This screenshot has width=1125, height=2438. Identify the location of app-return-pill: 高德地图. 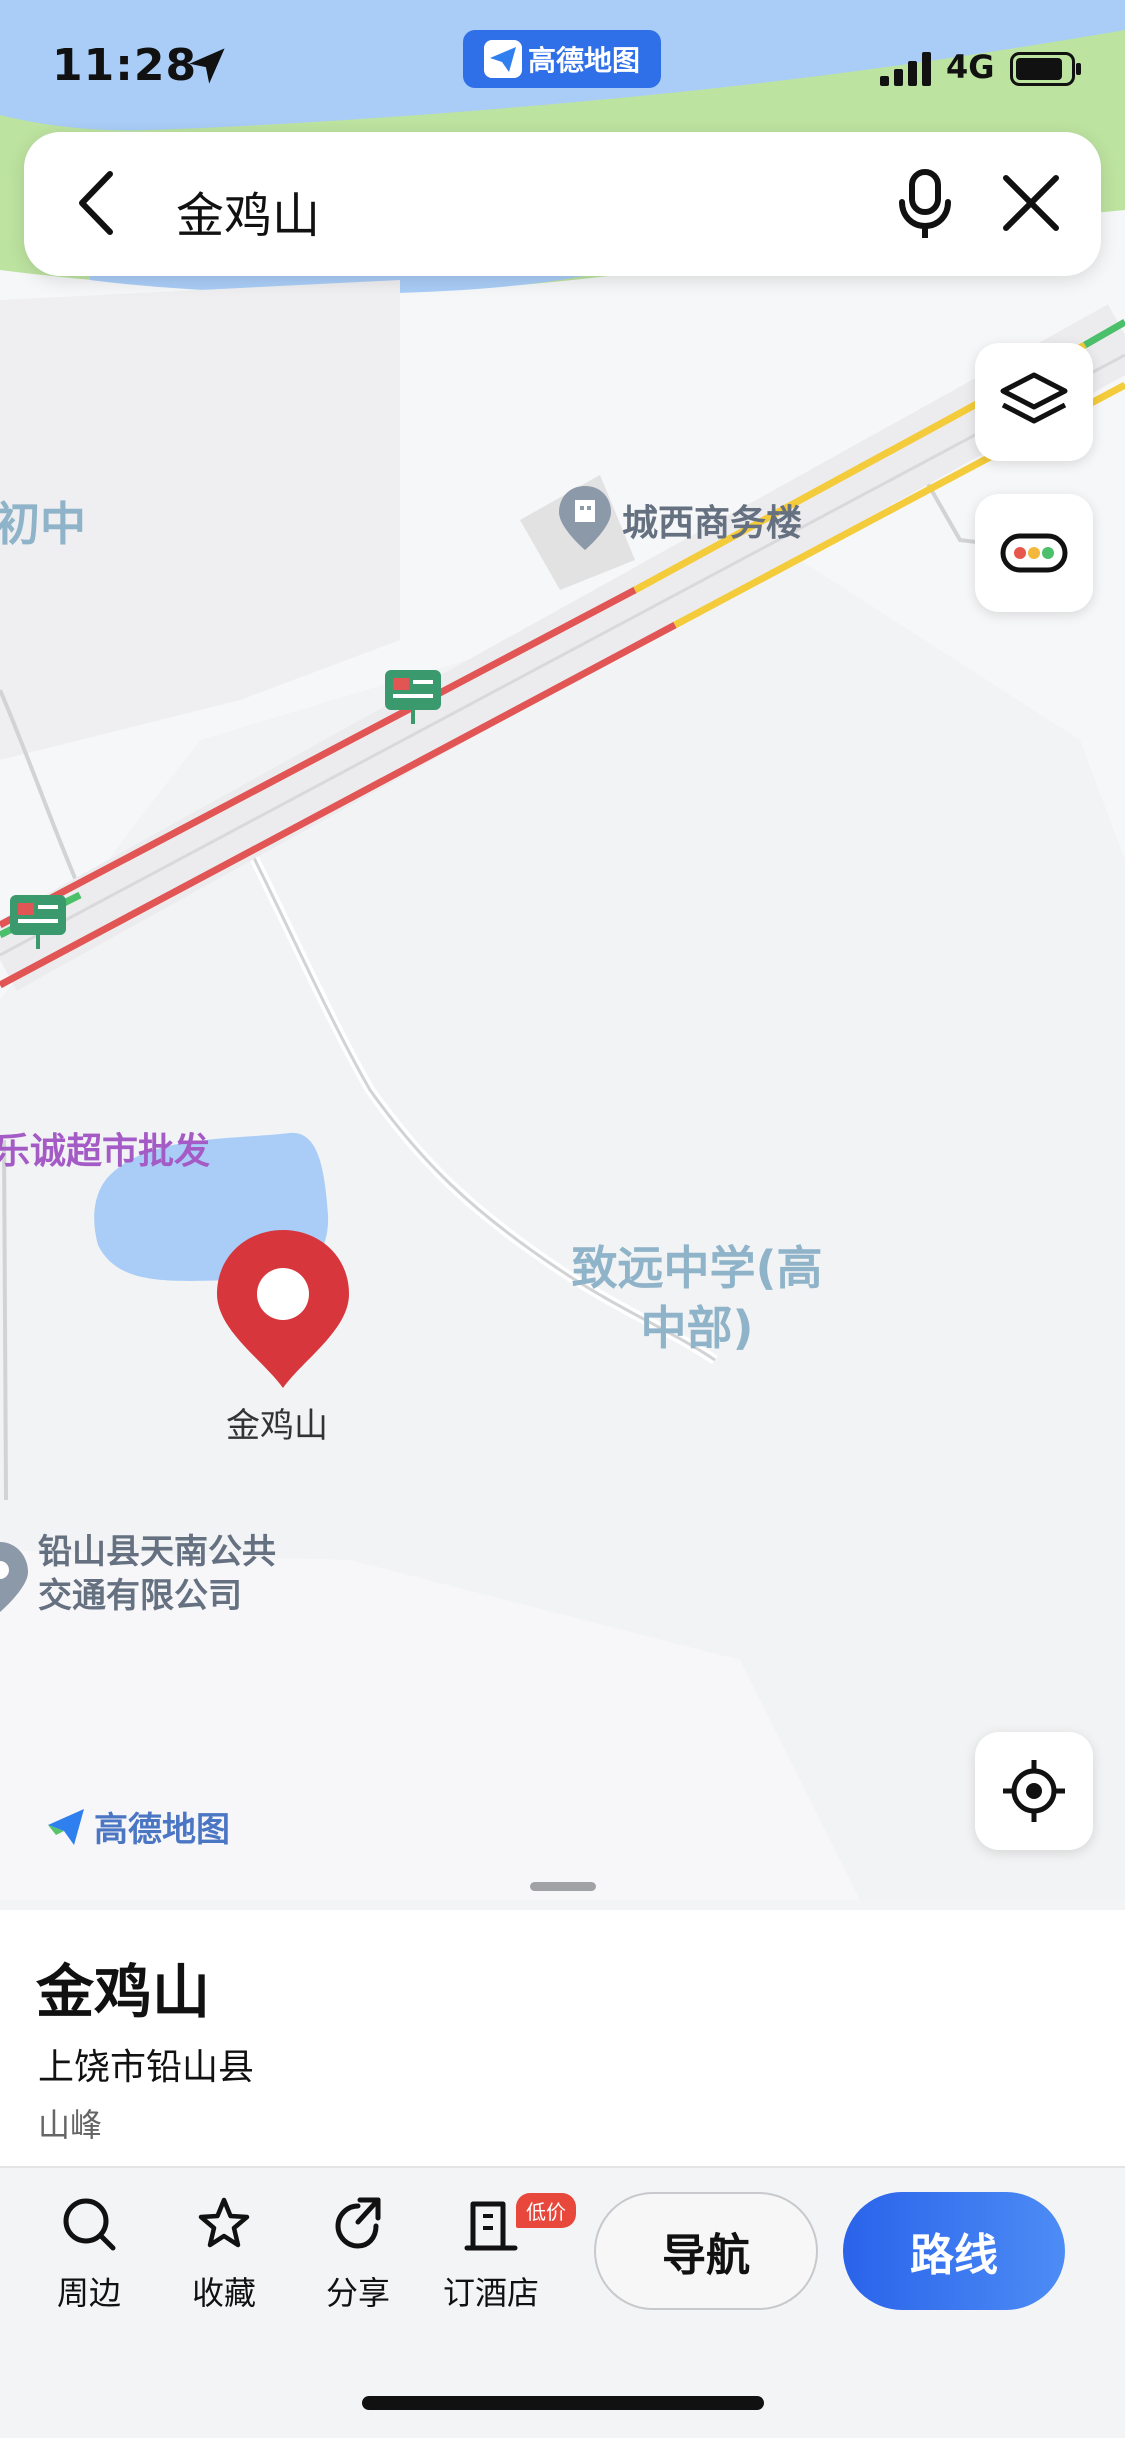
(562, 59).